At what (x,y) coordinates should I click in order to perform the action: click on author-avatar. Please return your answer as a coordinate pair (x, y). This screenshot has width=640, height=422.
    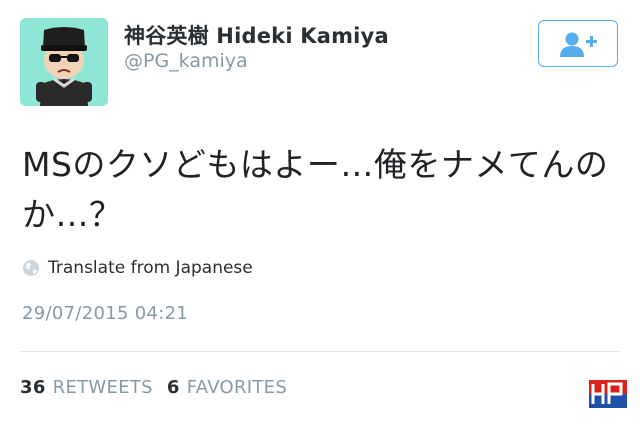
    Looking at the image, I should click on (64, 62).